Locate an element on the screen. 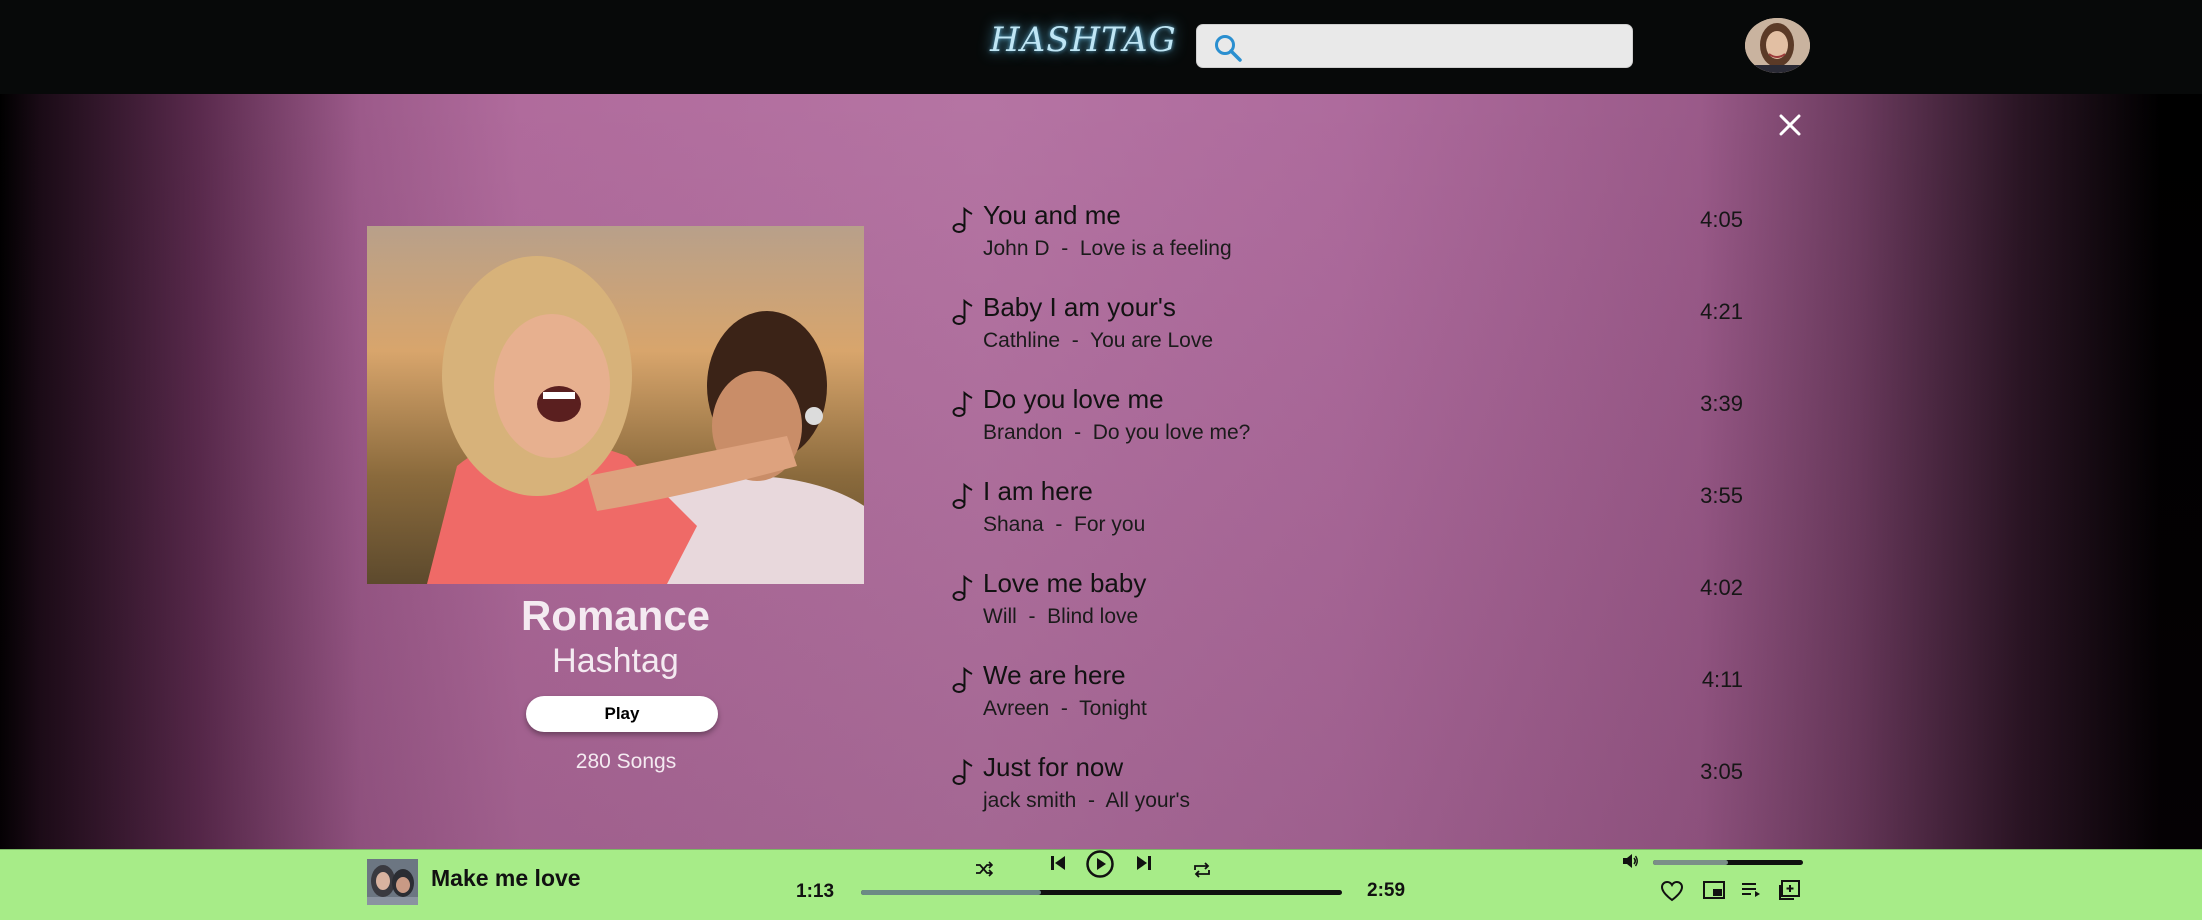  track-row: Love me baby Will - Blind love 4:02 is located at coordinates (1352, 617).